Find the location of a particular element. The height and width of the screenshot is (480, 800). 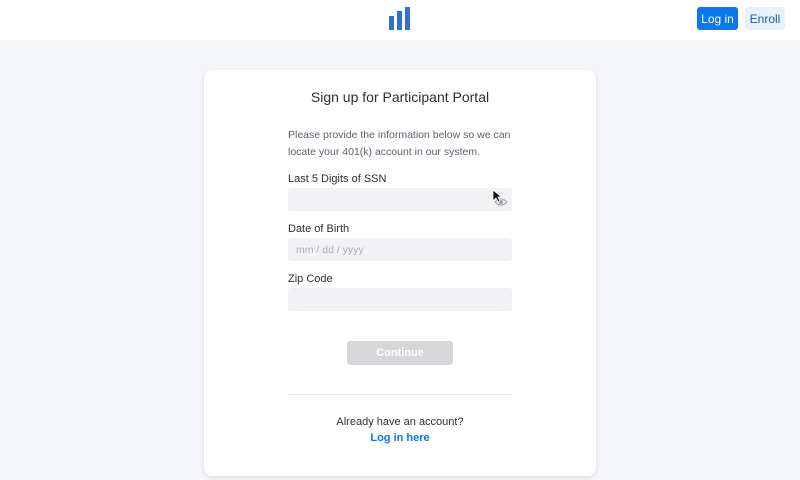

enroll-button: Enroll is located at coordinates (765, 18).